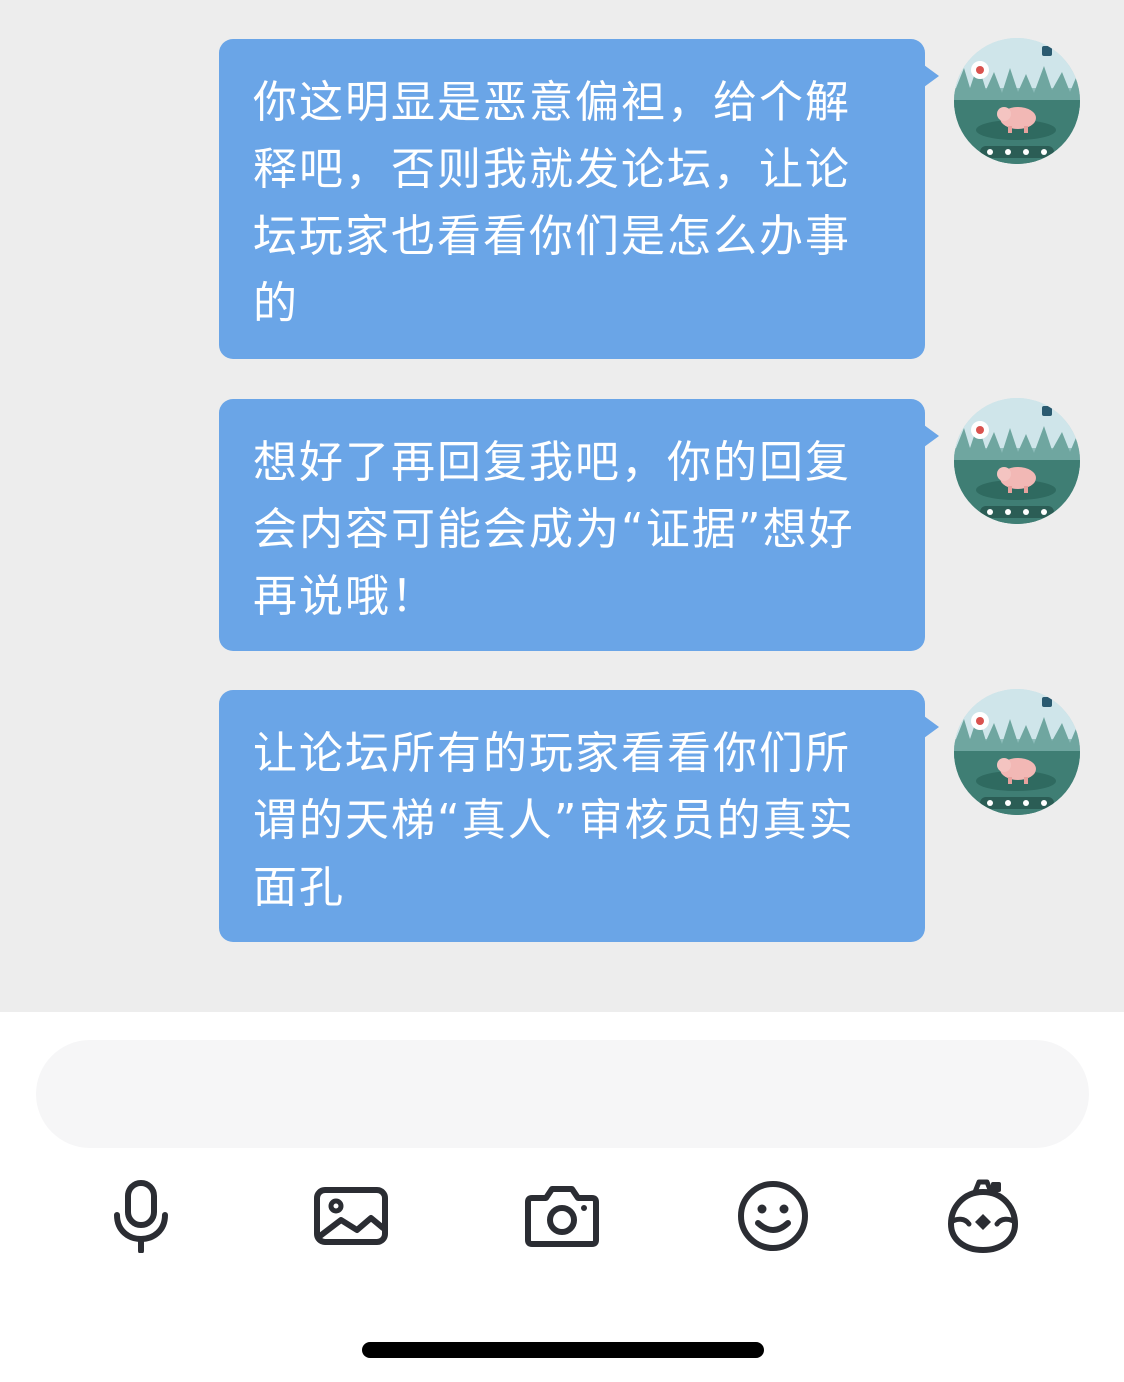  Describe the element at coordinates (563, 1350) in the screenshot. I see `home-indicator` at that location.